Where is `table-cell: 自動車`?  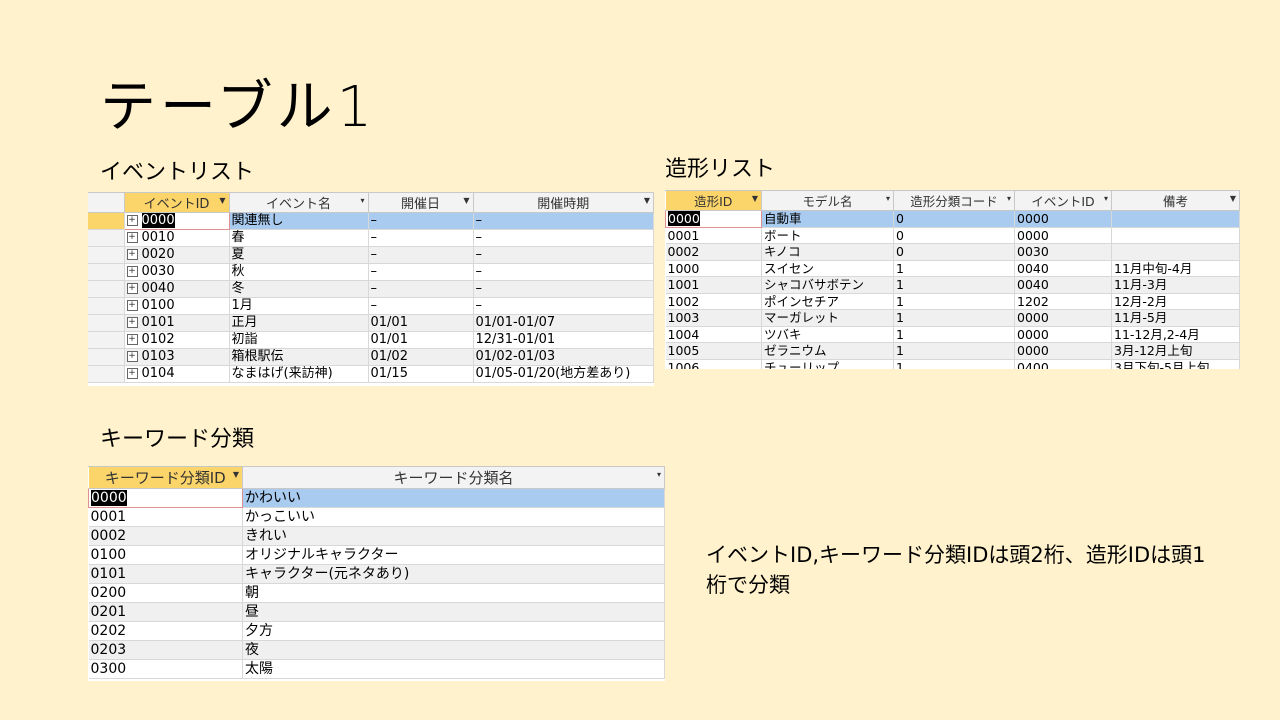
table-cell: 自動車 is located at coordinates (827, 219).